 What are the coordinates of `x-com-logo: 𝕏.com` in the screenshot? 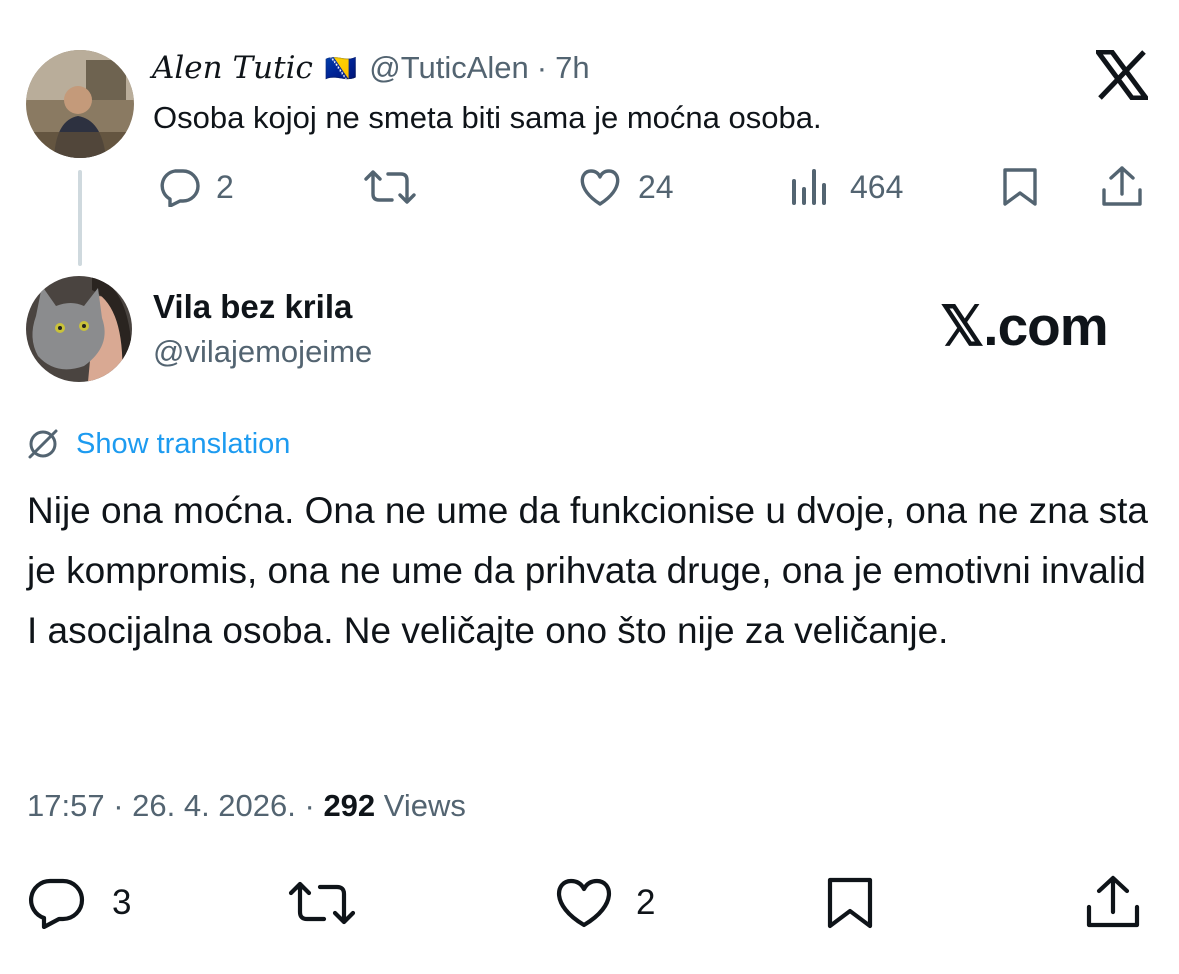 It's located at (1024, 326).